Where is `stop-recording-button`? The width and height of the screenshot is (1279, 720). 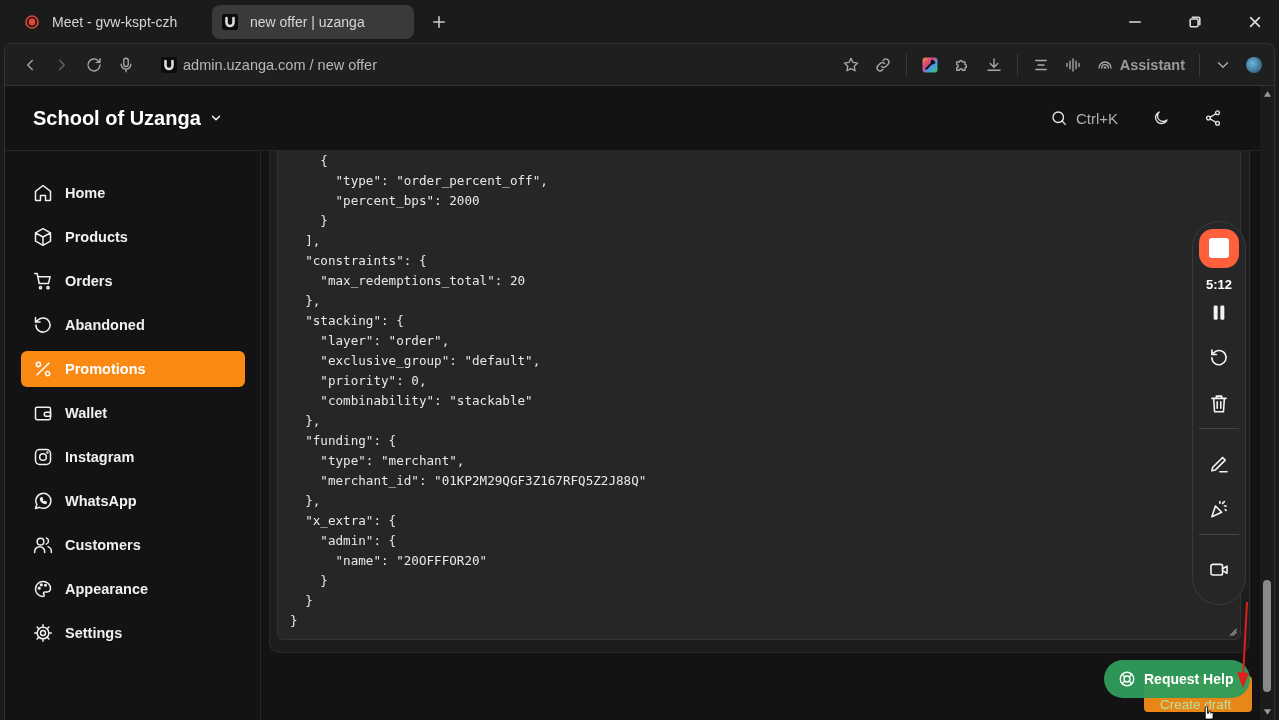
stop-recording-button is located at coordinates (1219, 248).